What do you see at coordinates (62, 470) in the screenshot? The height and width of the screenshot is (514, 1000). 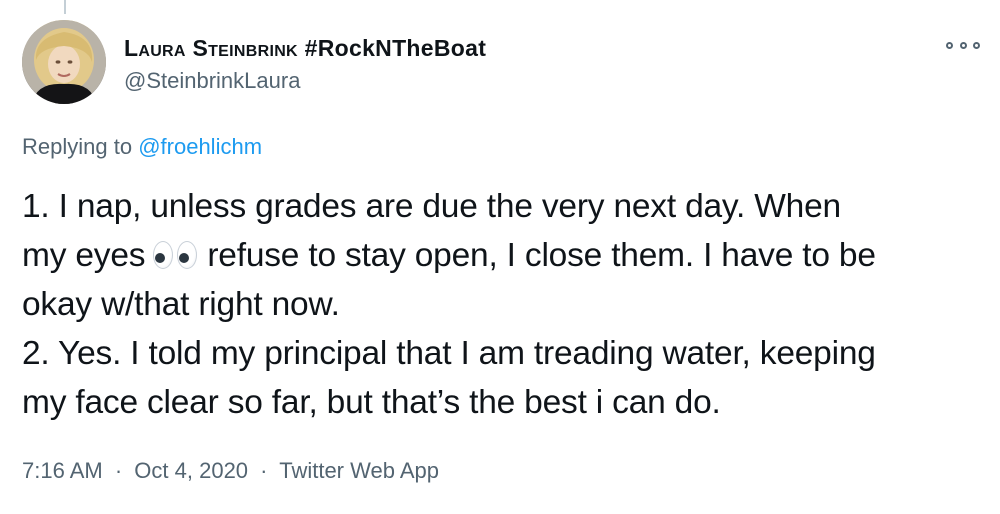 I see `tweet-time: 7:16 AM` at bounding box center [62, 470].